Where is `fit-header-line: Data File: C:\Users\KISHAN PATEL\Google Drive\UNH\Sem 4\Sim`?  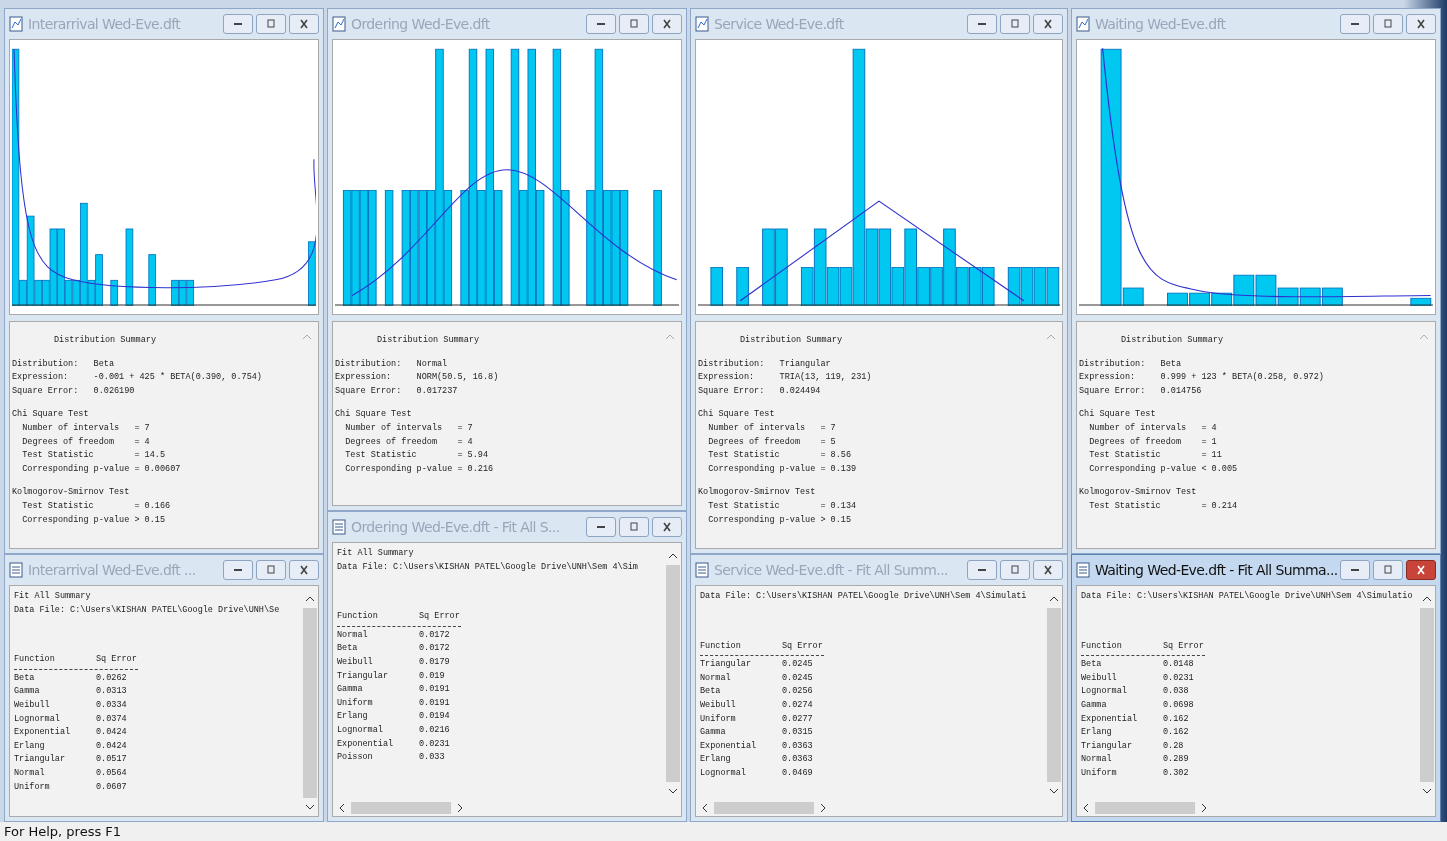
fit-header-line: Data File: C:\Users\KISHAN PATEL\Google Drive\UNH\Sem 4\Sim is located at coordinates (488, 567).